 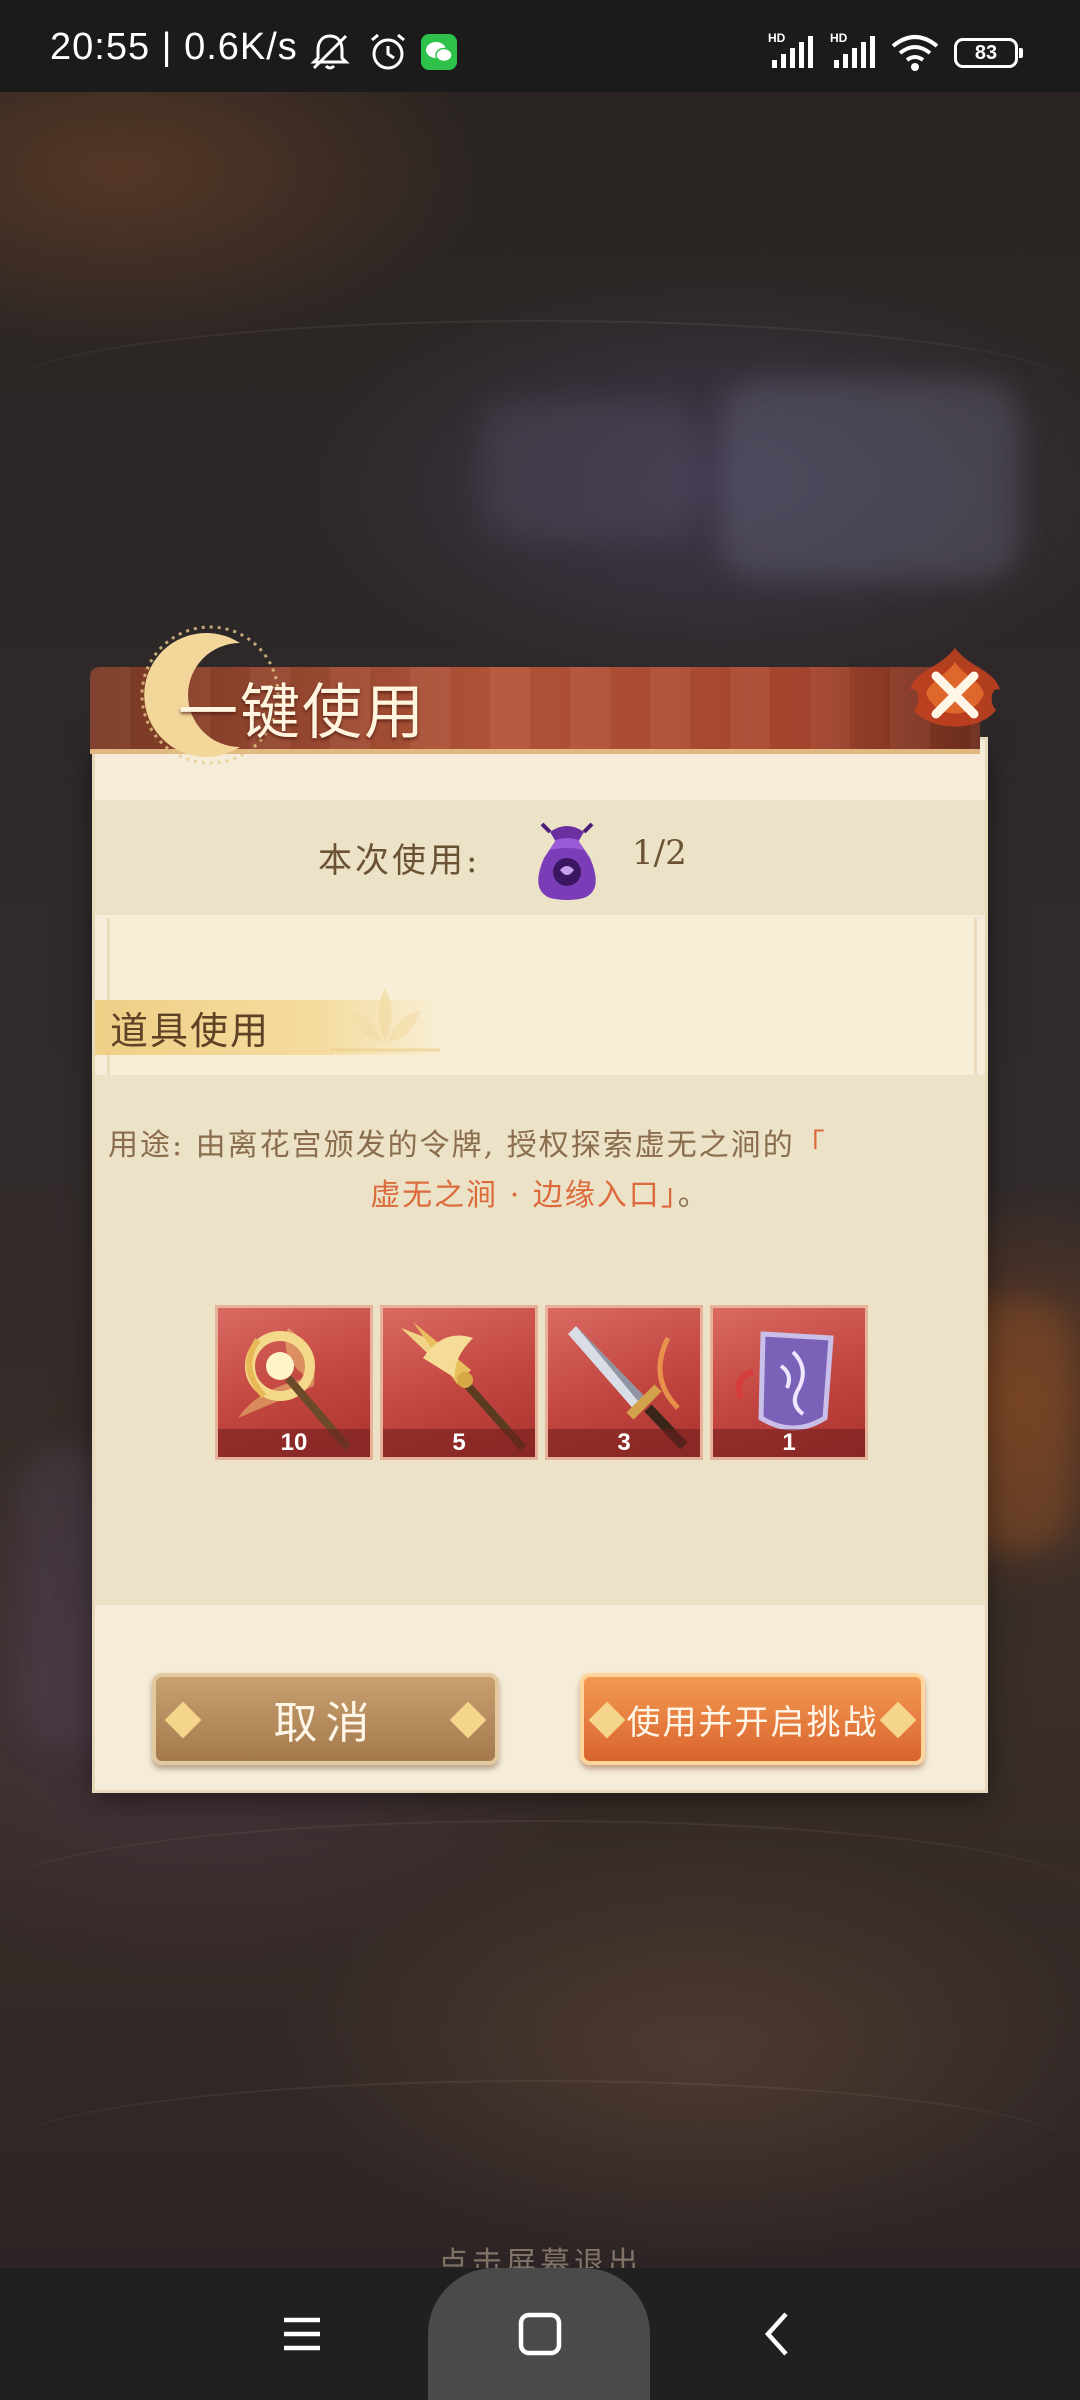 What do you see at coordinates (330, 54) in the screenshot?
I see `mute-bell-icon` at bounding box center [330, 54].